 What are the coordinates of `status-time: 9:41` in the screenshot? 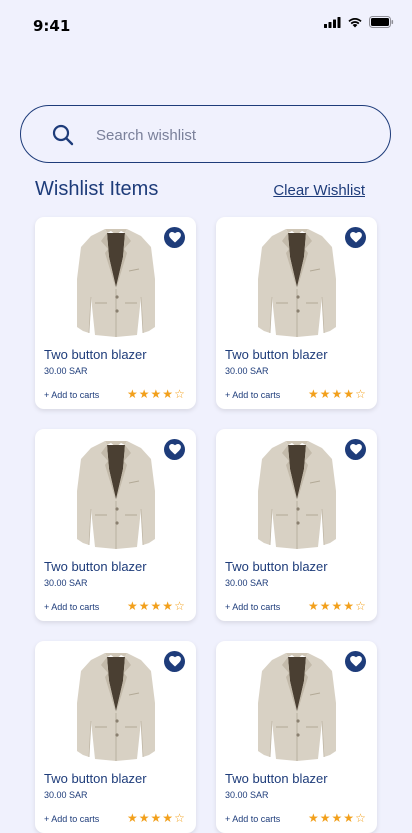 It's located at (52, 26).